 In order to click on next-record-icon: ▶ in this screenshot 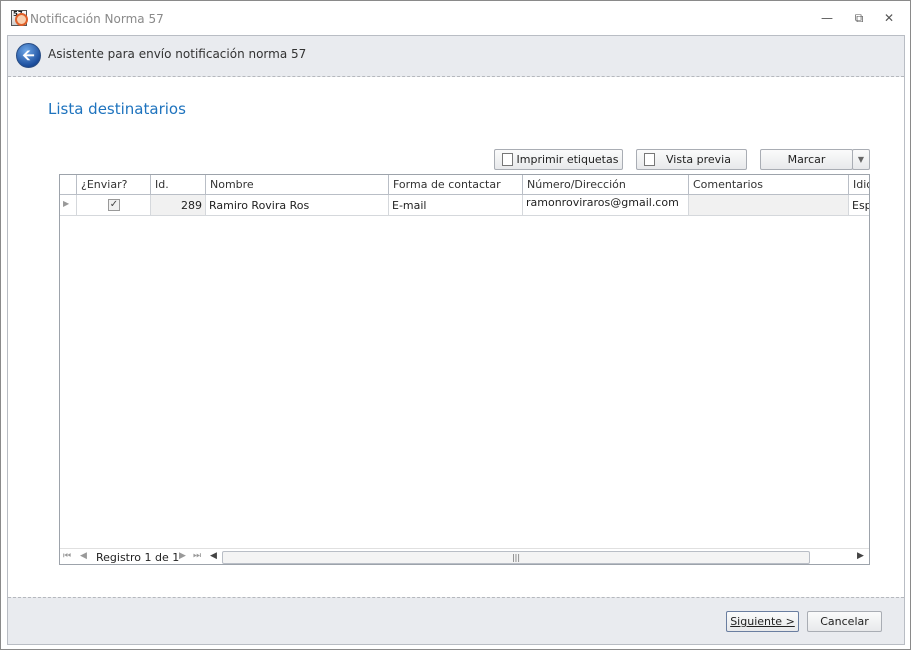, I will do `click(182, 556)`.